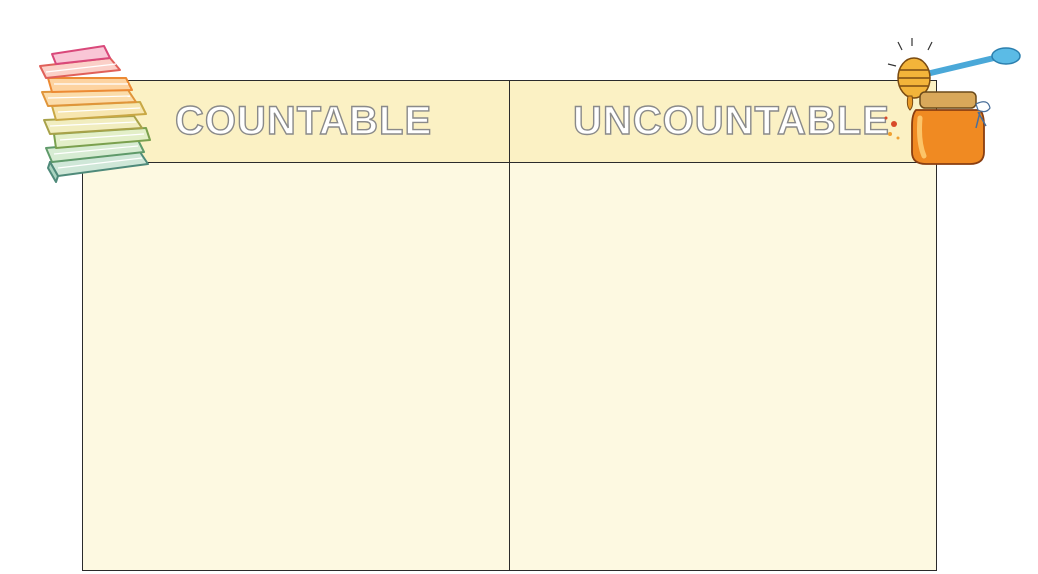 This screenshot has height=574, width=1038. I want to click on books-stack-icon, so click(95, 114).